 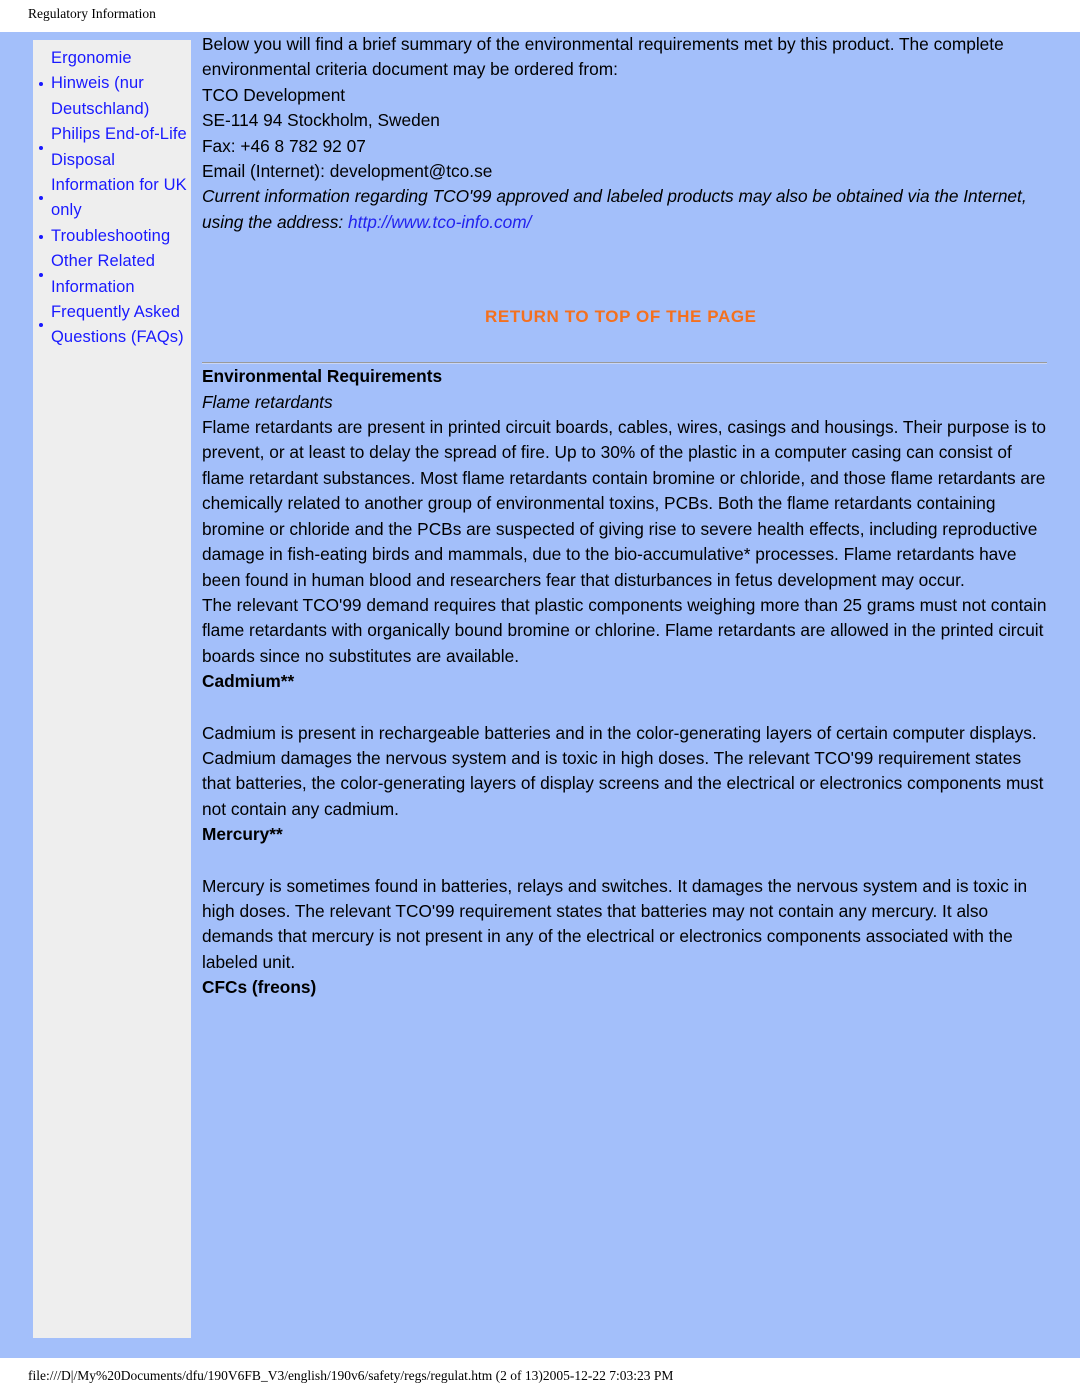 I want to click on address-city-line: SE-114 94 Stockholm, Sweden, so click(x=321, y=120).